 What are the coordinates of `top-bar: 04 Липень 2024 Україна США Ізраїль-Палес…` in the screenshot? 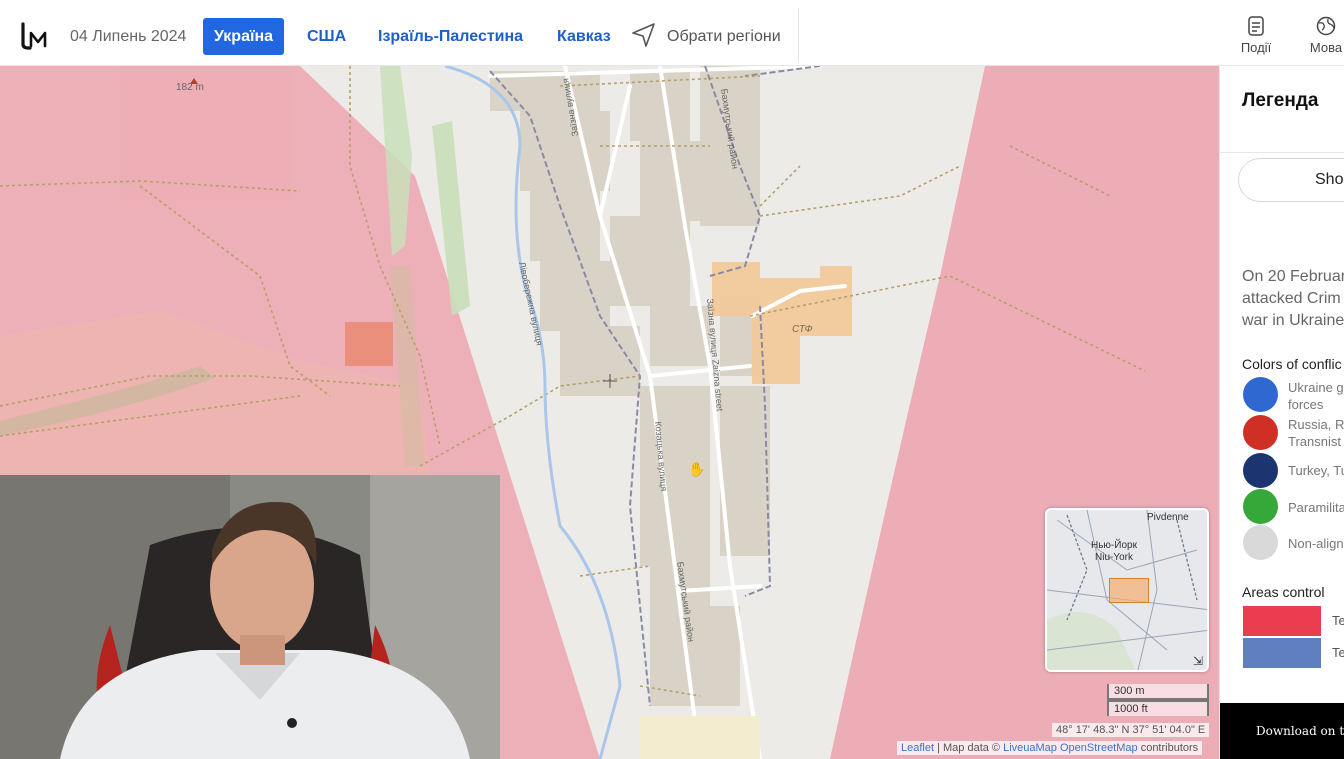 It's located at (672, 33).